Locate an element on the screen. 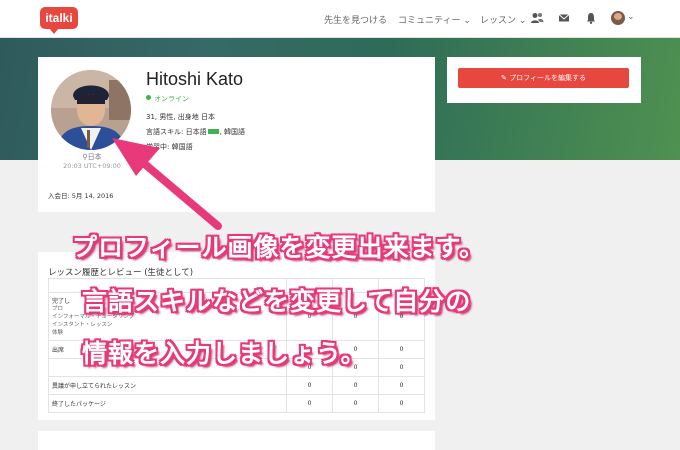  annotation-arrow is located at coordinates (167, 184).